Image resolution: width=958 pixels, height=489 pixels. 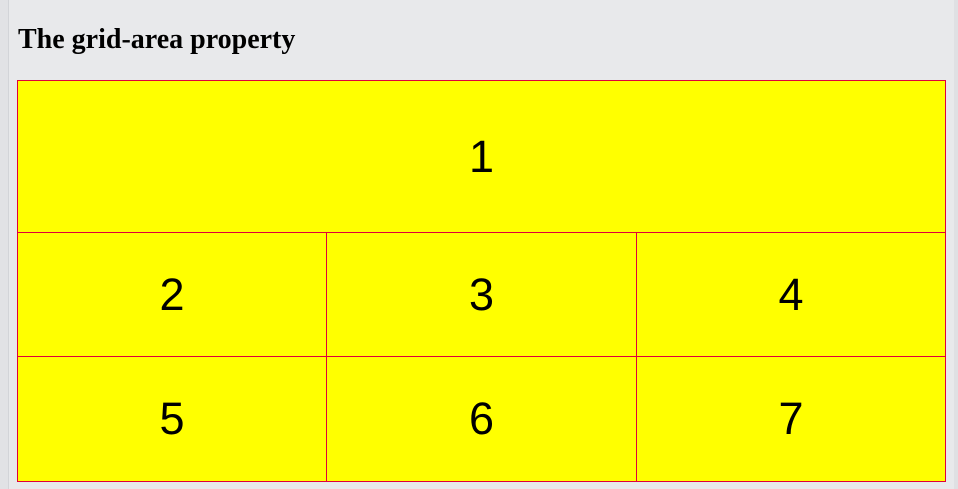 What do you see at coordinates (172, 419) in the screenshot?
I see `grid-item-5: 5` at bounding box center [172, 419].